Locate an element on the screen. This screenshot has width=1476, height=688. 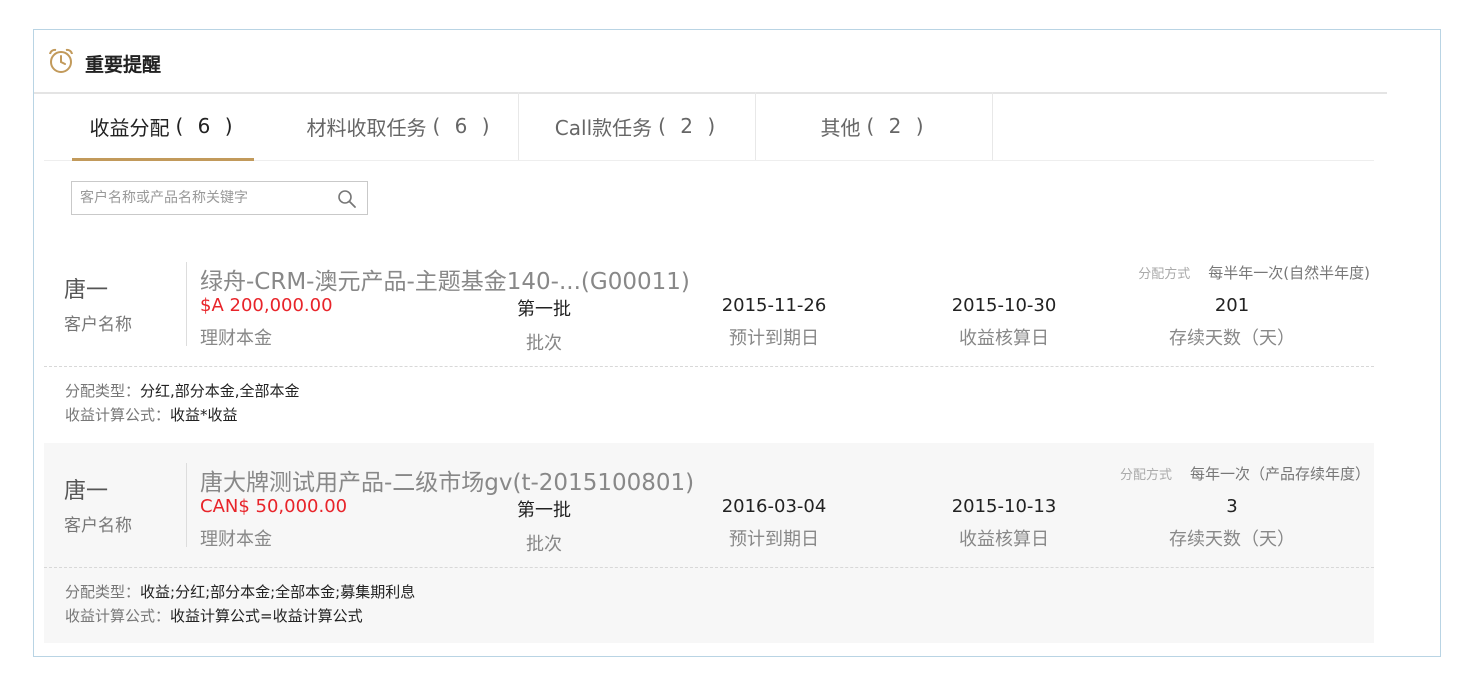
distribution-method: 分配方式 每年一次（产品存续年度） is located at coordinates (1245, 473).